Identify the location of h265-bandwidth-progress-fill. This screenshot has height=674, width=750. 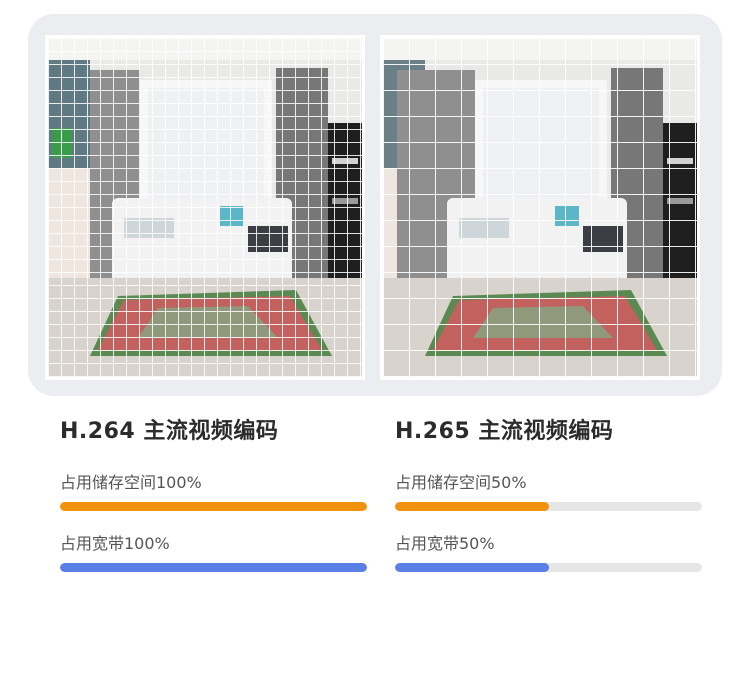
(472, 567).